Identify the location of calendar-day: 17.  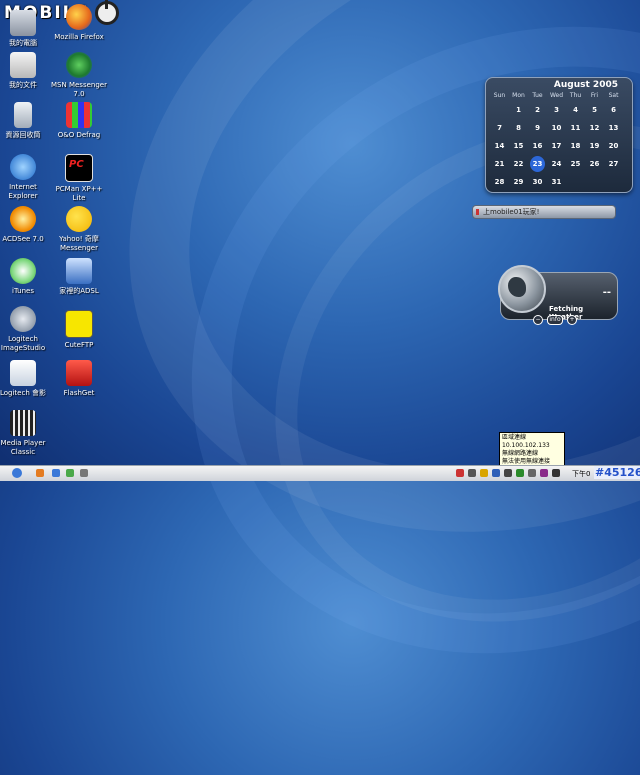
(556, 146).